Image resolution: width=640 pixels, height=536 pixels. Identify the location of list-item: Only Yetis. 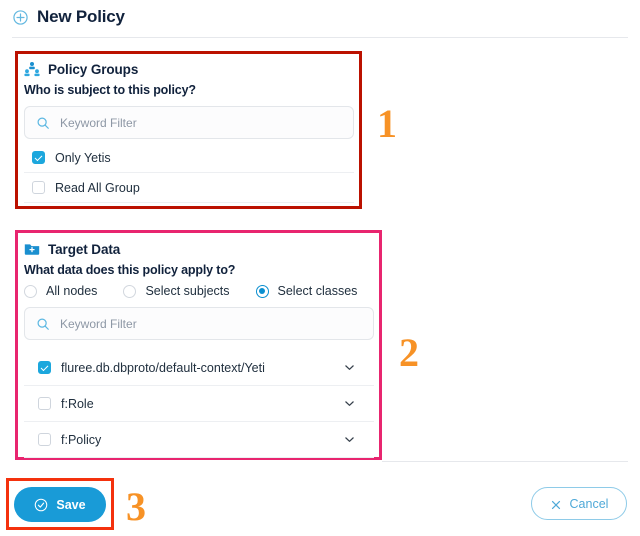
(189, 158).